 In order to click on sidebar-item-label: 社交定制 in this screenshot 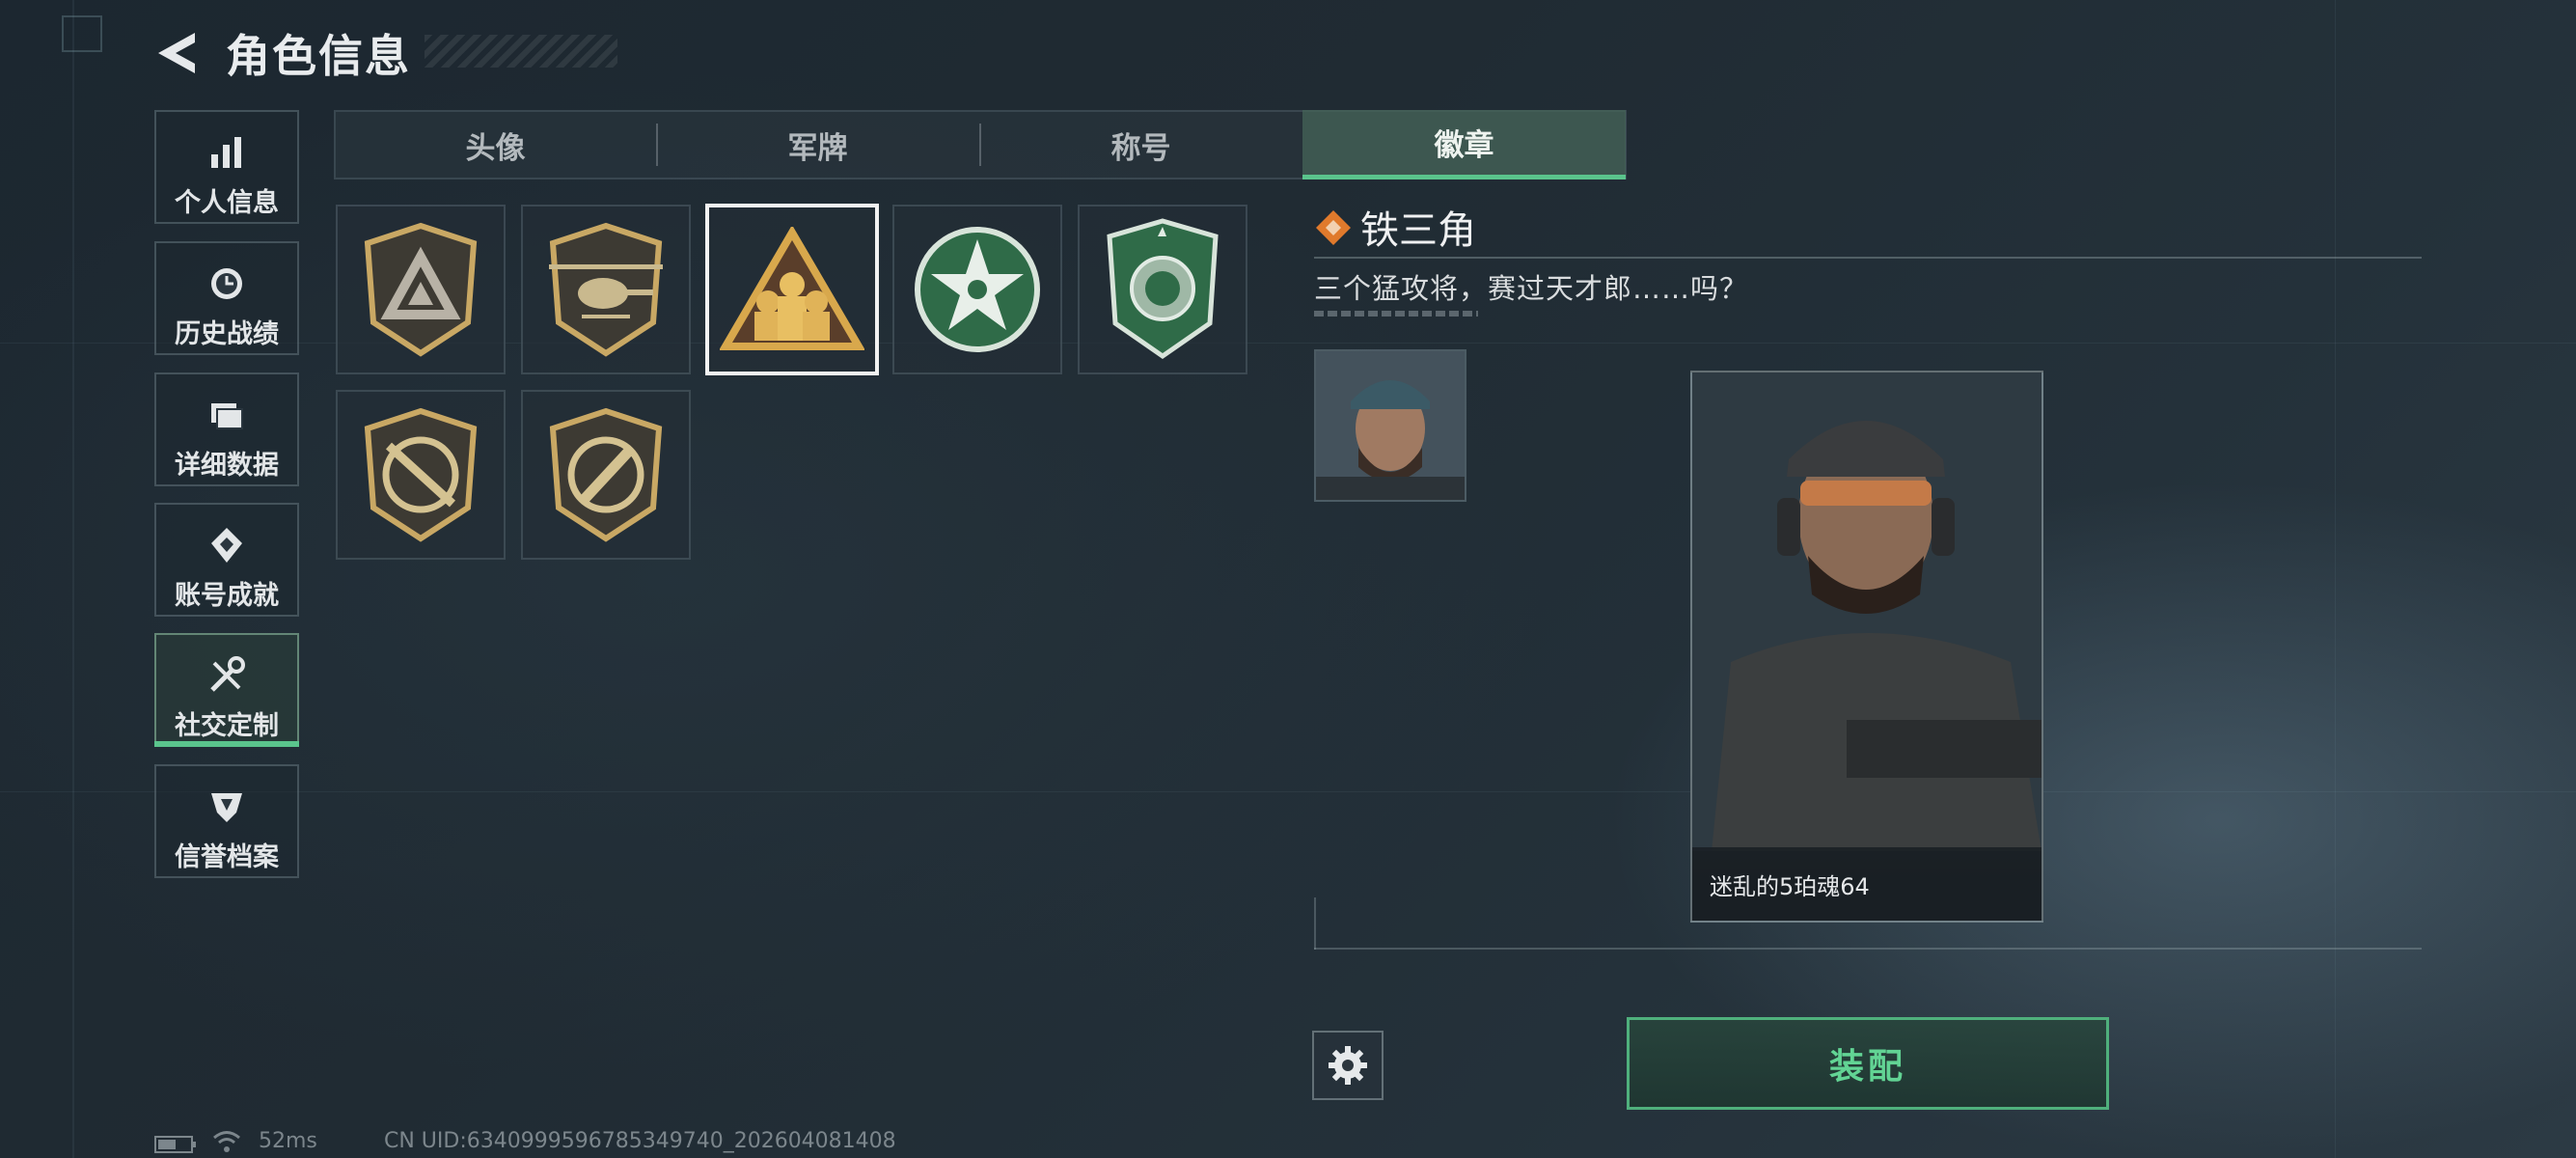, I will do `click(227, 726)`.